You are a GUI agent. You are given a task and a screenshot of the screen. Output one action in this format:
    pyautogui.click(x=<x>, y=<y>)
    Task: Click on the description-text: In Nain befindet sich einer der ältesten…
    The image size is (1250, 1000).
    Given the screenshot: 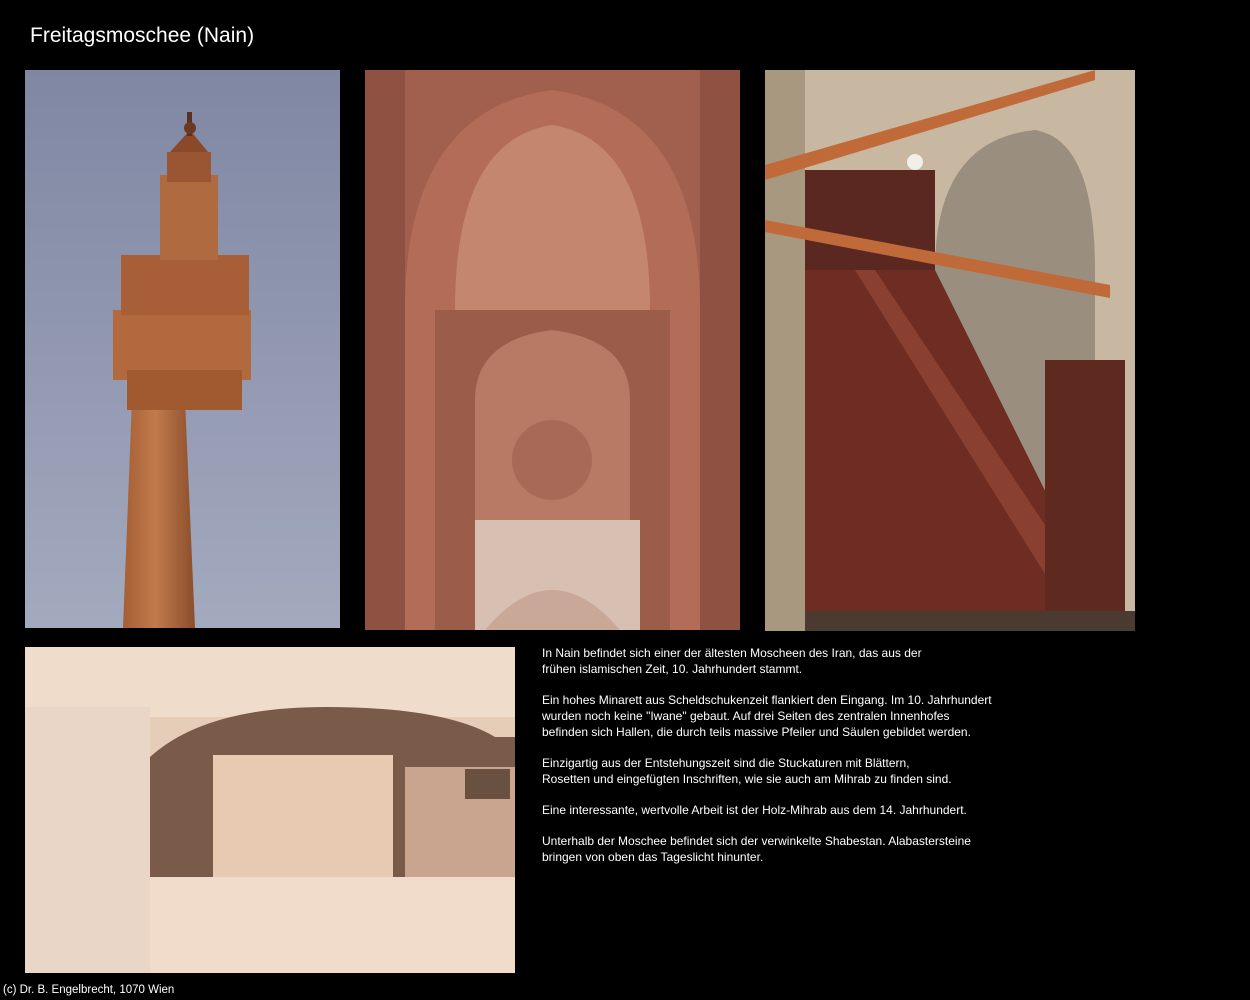 What is the action you would take?
    pyautogui.click(x=782, y=763)
    